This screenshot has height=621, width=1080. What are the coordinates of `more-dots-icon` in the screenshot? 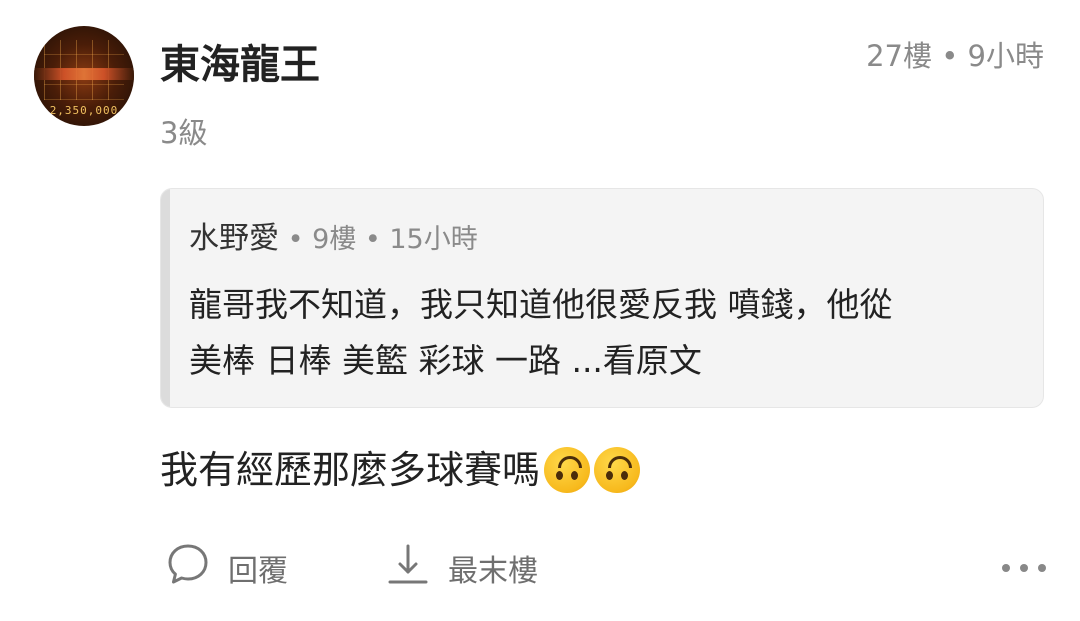 It's located at (1024, 568).